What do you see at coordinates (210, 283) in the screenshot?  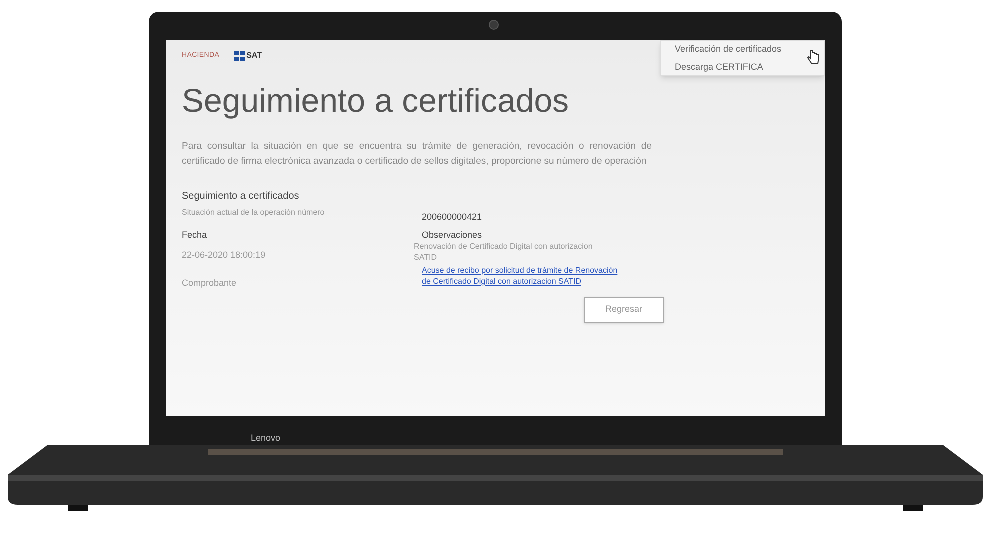 I see `comprobante-label: Comprobante` at bounding box center [210, 283].